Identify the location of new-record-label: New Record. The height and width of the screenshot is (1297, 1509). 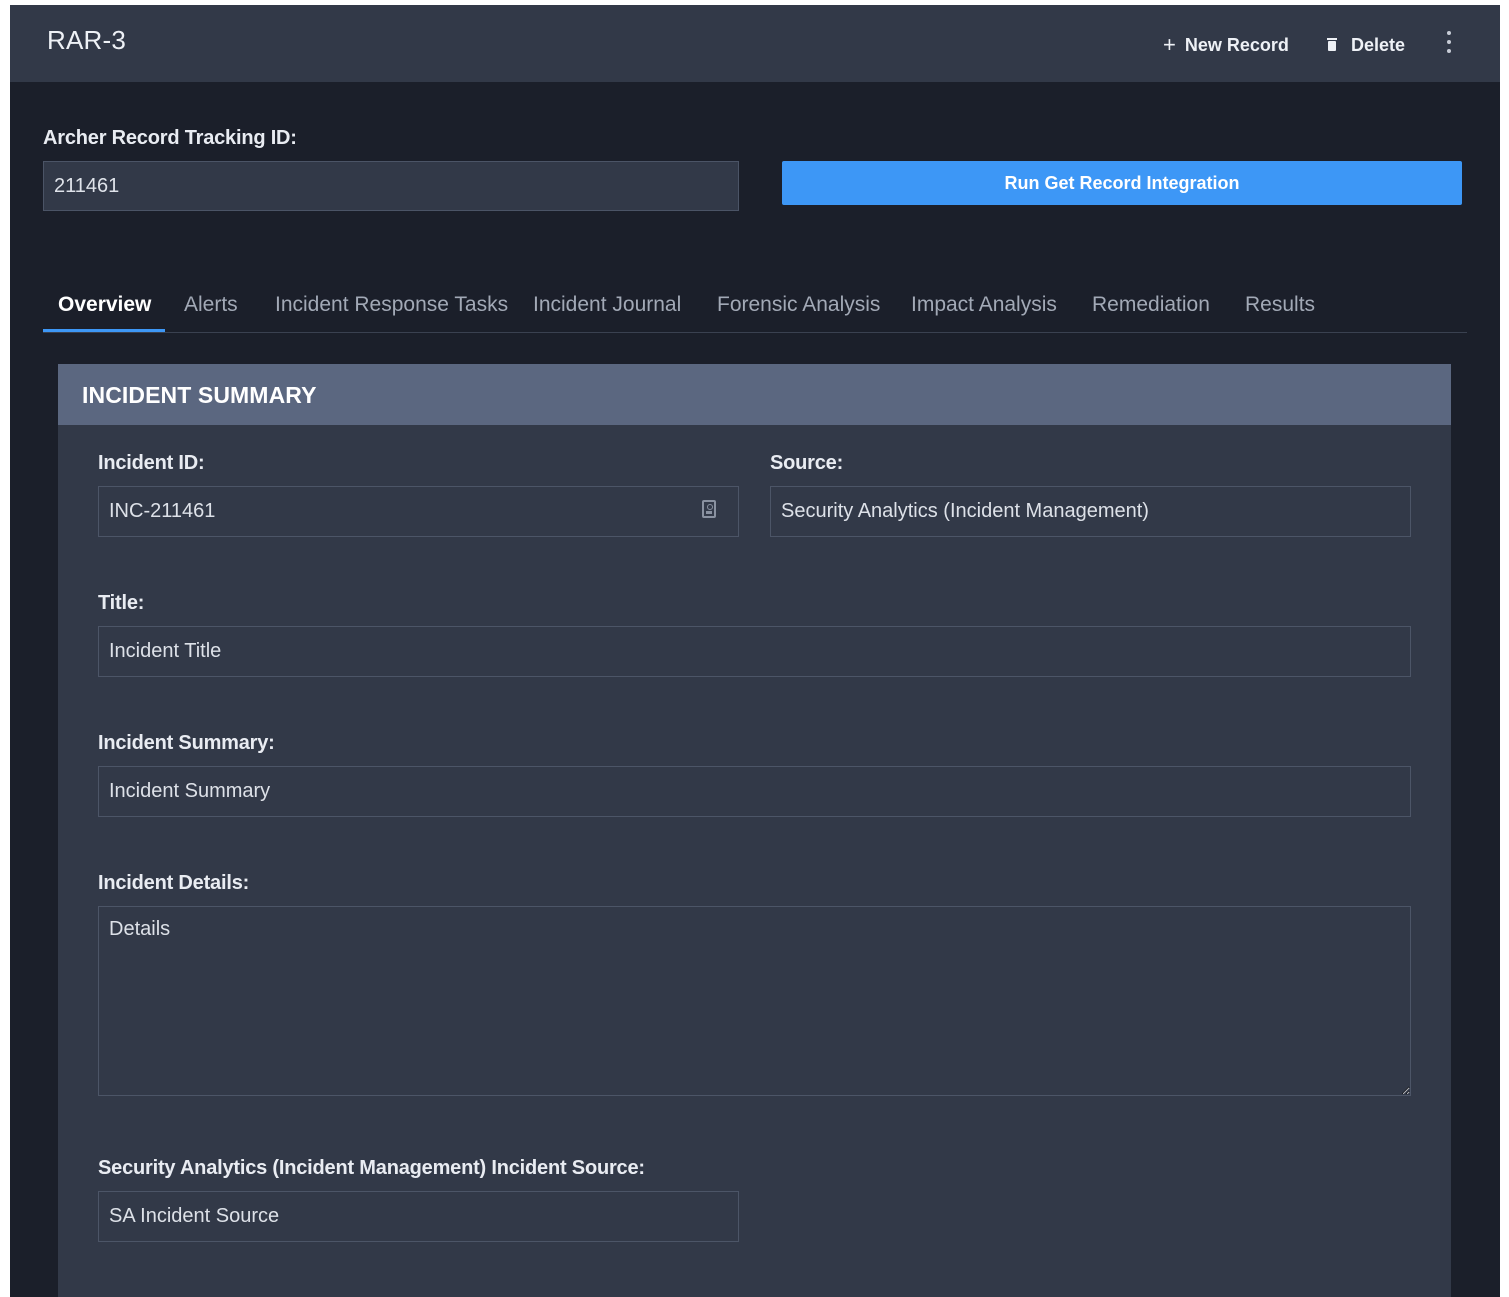
(1236, 44).